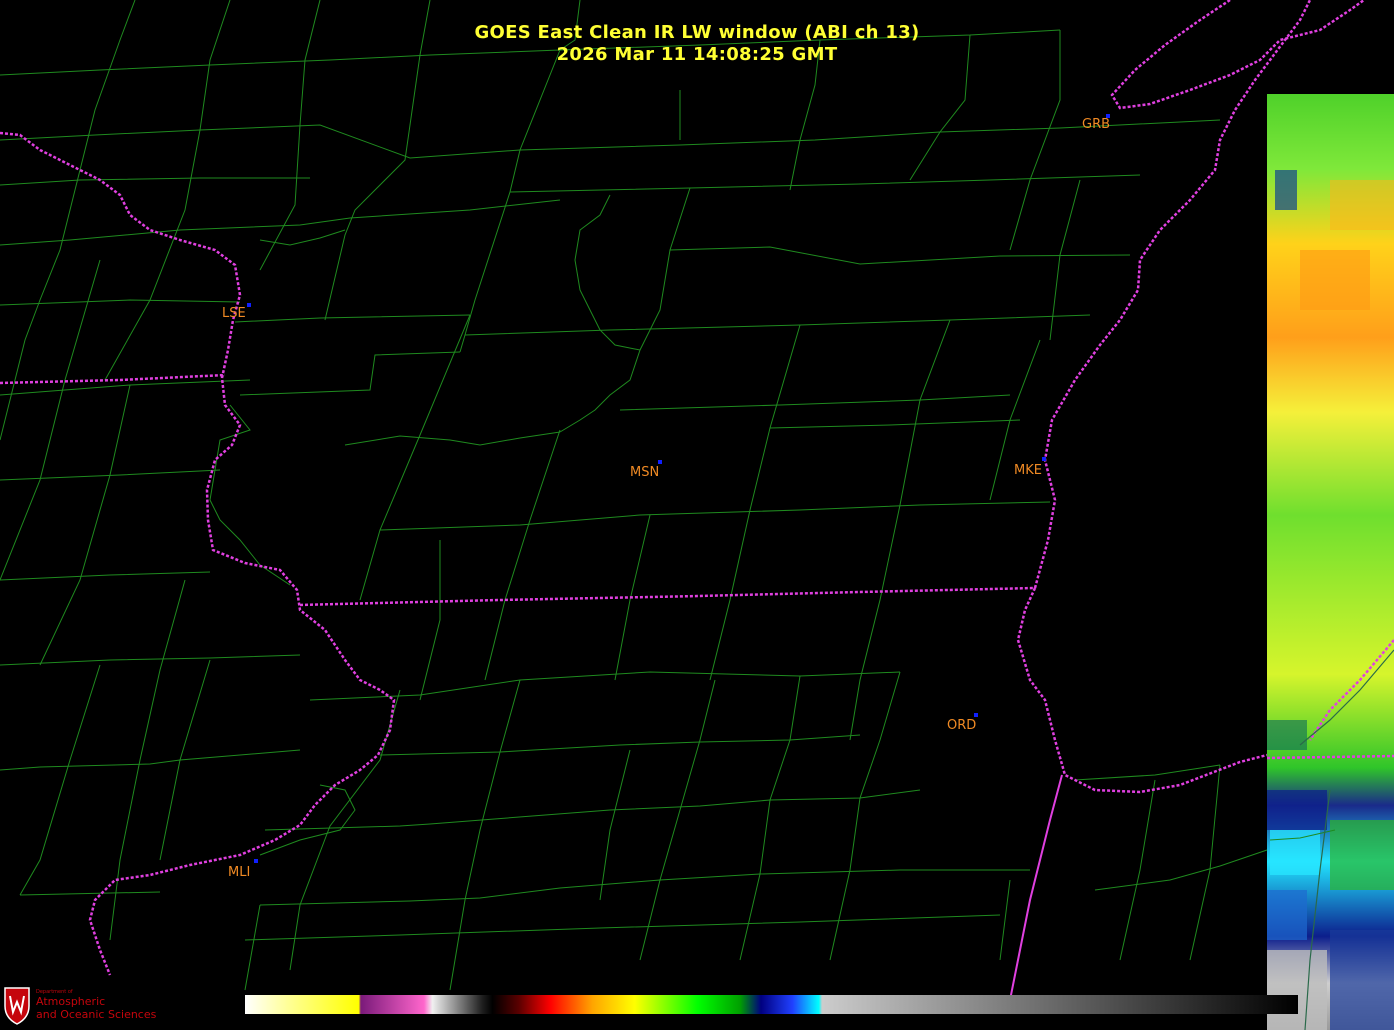 Image resolution: width=1394 pixels, height=1030 pixels. I want to click on station-dot-msn, so click(660, 462).